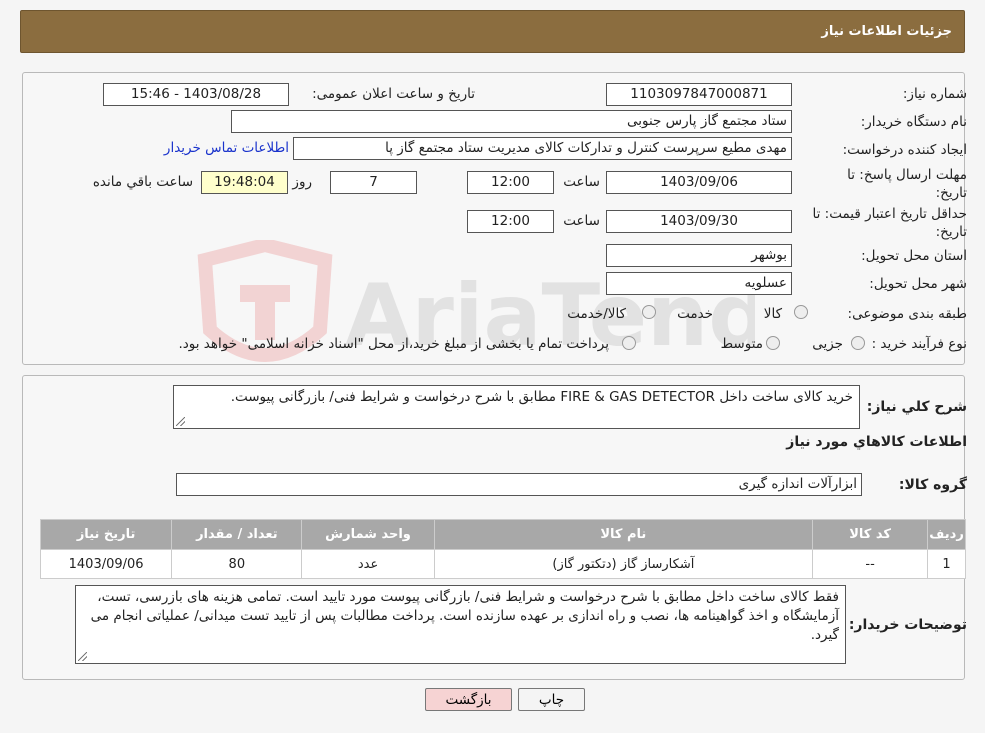 This screenshot has width=985, height=733. Describe the element at coordinates (858, 343) in the screenshot. I see `process-radio-minor` at that location.